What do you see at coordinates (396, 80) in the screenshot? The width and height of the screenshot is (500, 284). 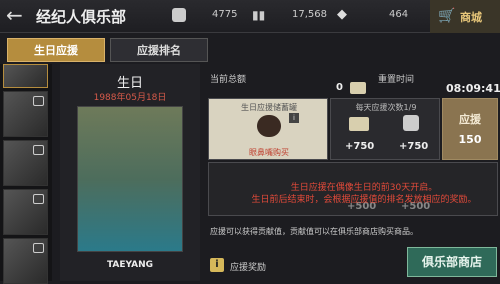 I see `reset-time-label: 重置时间` at bounding box center [396, 80].